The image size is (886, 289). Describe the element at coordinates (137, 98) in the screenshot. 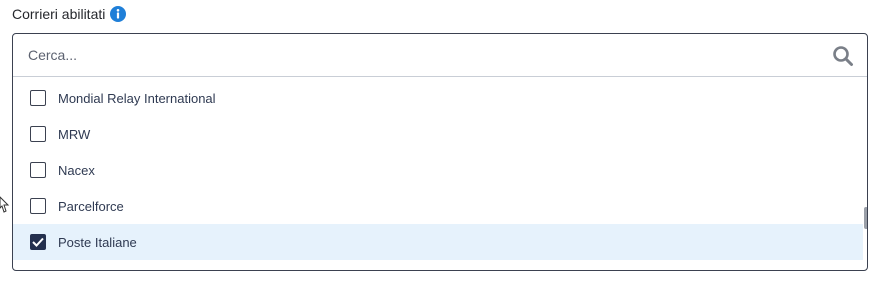

I see `list-item-label: Mondial Relay International` at that location.